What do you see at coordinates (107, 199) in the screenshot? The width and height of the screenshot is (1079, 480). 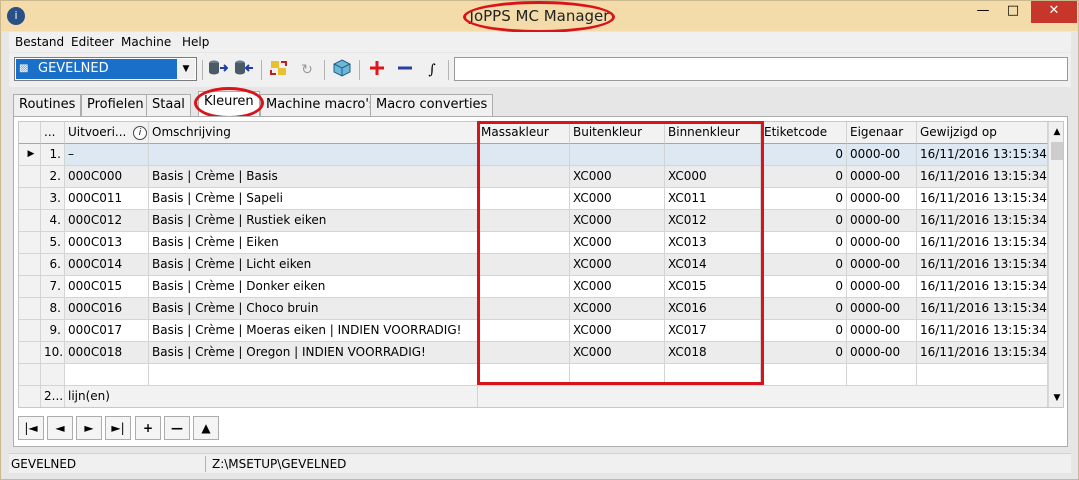 I see `uitvoering-cell: 000C011` at bounding box center [107, 199].